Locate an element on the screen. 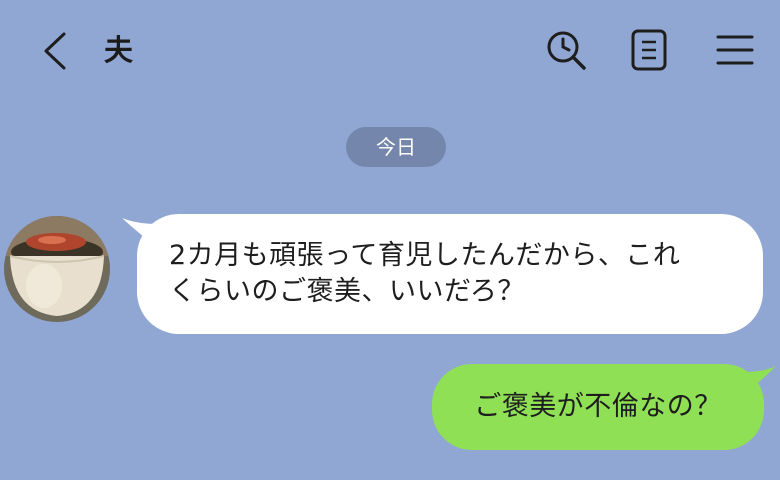 This screenshot has height=480, width=780. message-text: 2カ月も頑張って育児したんだから、これ くらいのご褒美、いいだろ？ is located at coordinates (425, 273).